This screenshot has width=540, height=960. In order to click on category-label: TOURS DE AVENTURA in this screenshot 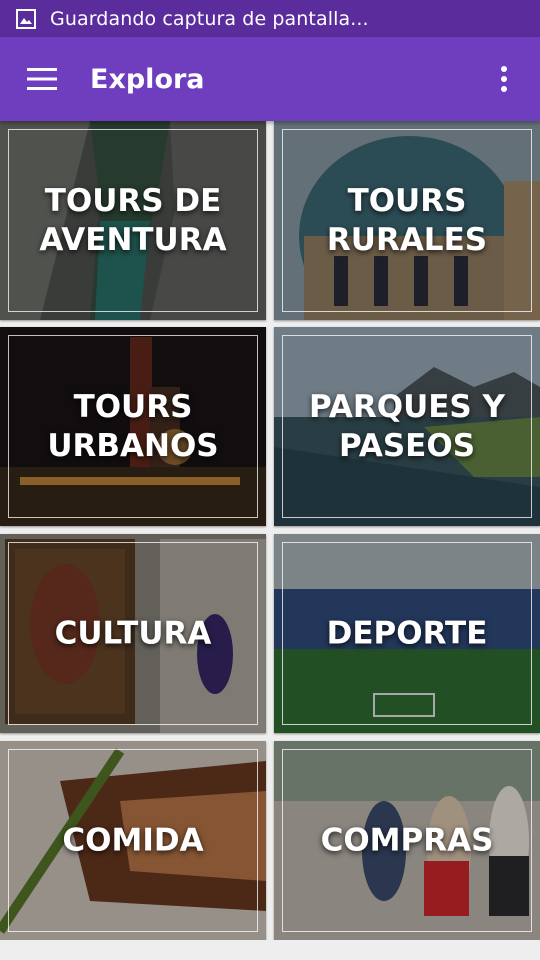, I will do `click(133, 220)`.